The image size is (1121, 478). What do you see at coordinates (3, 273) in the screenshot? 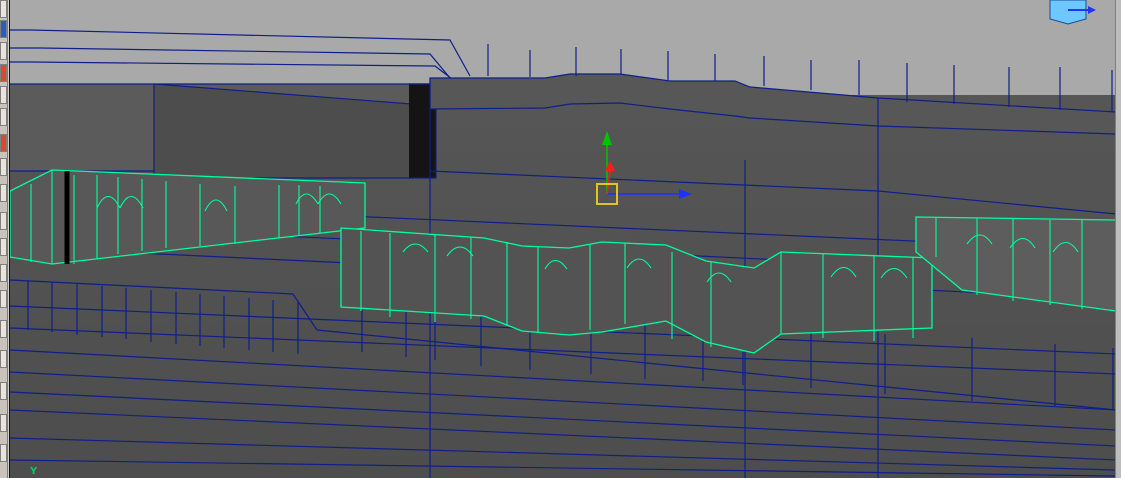
I see `toolbar-button-layout-four` at bounding box center [3, 273].